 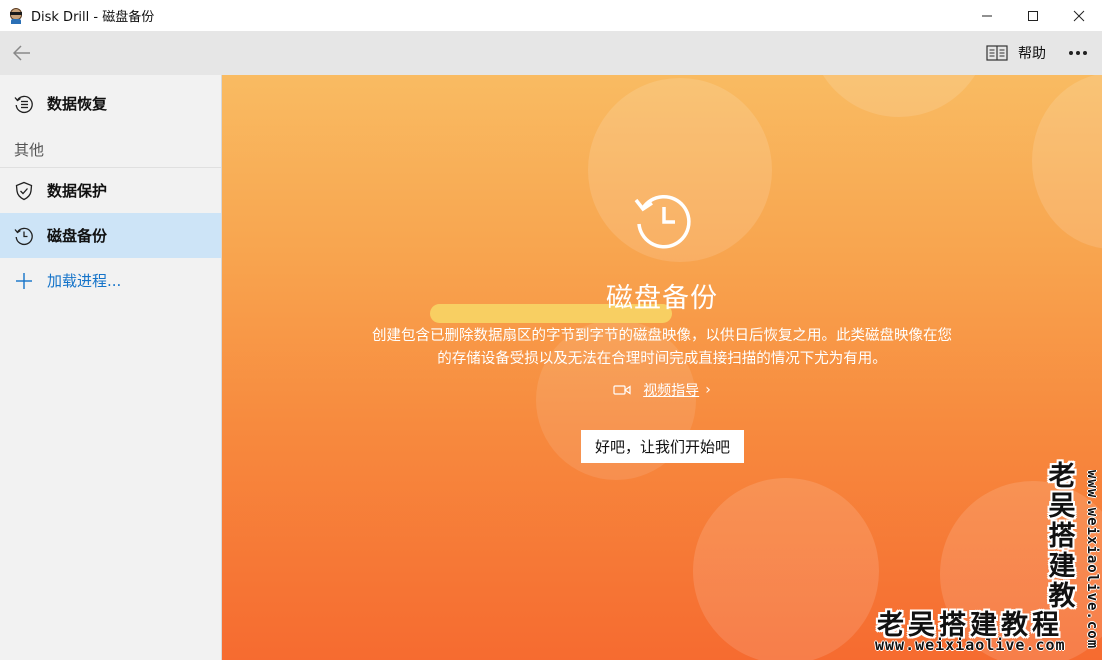 I want to click on video-guide-link: 视频指导 ›, so click(x=662, y=390).